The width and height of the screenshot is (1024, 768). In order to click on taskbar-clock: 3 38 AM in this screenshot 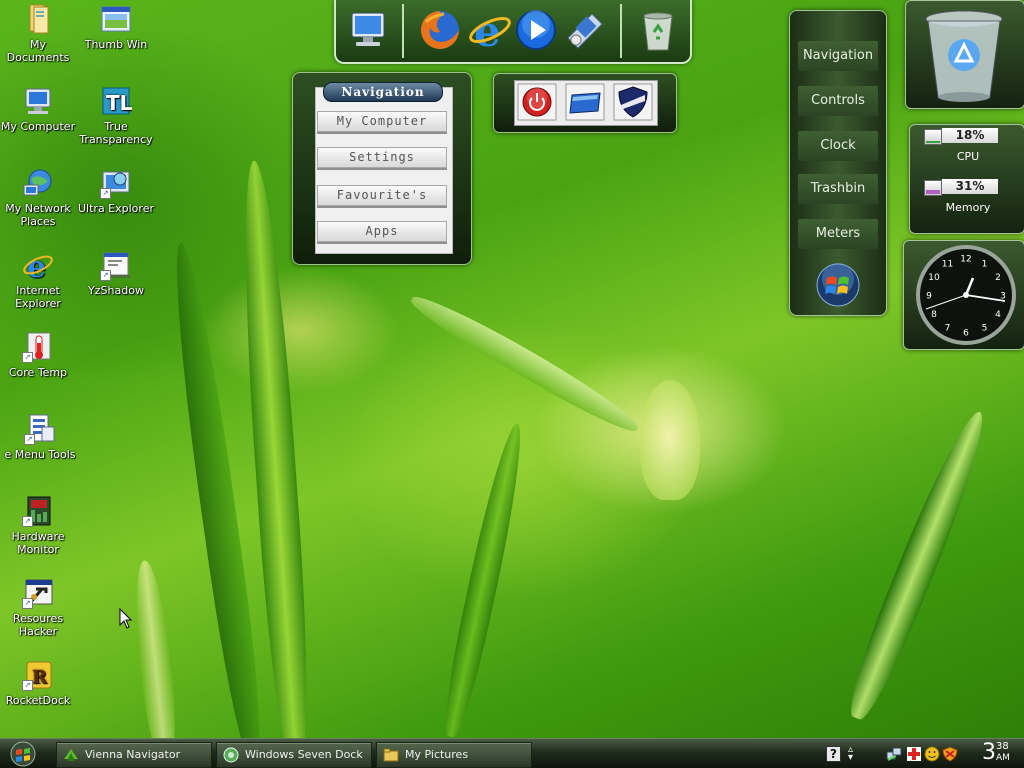, I will do `click(1002, 753)`.